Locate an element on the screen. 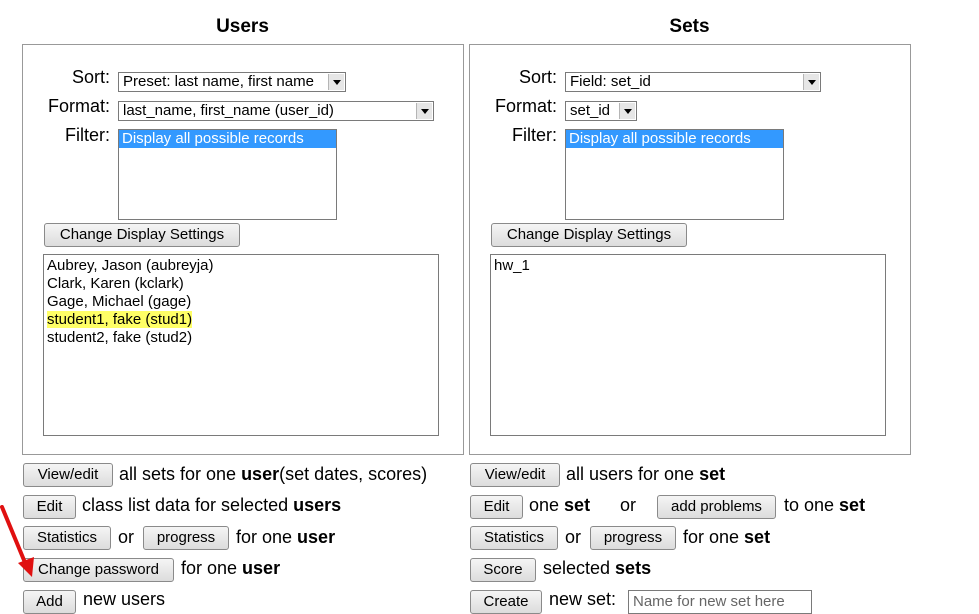 The width and height of the screenshot is (979, 614). user-list-item: Clark, Karen (kclark) is located at coordinates (241, 284).